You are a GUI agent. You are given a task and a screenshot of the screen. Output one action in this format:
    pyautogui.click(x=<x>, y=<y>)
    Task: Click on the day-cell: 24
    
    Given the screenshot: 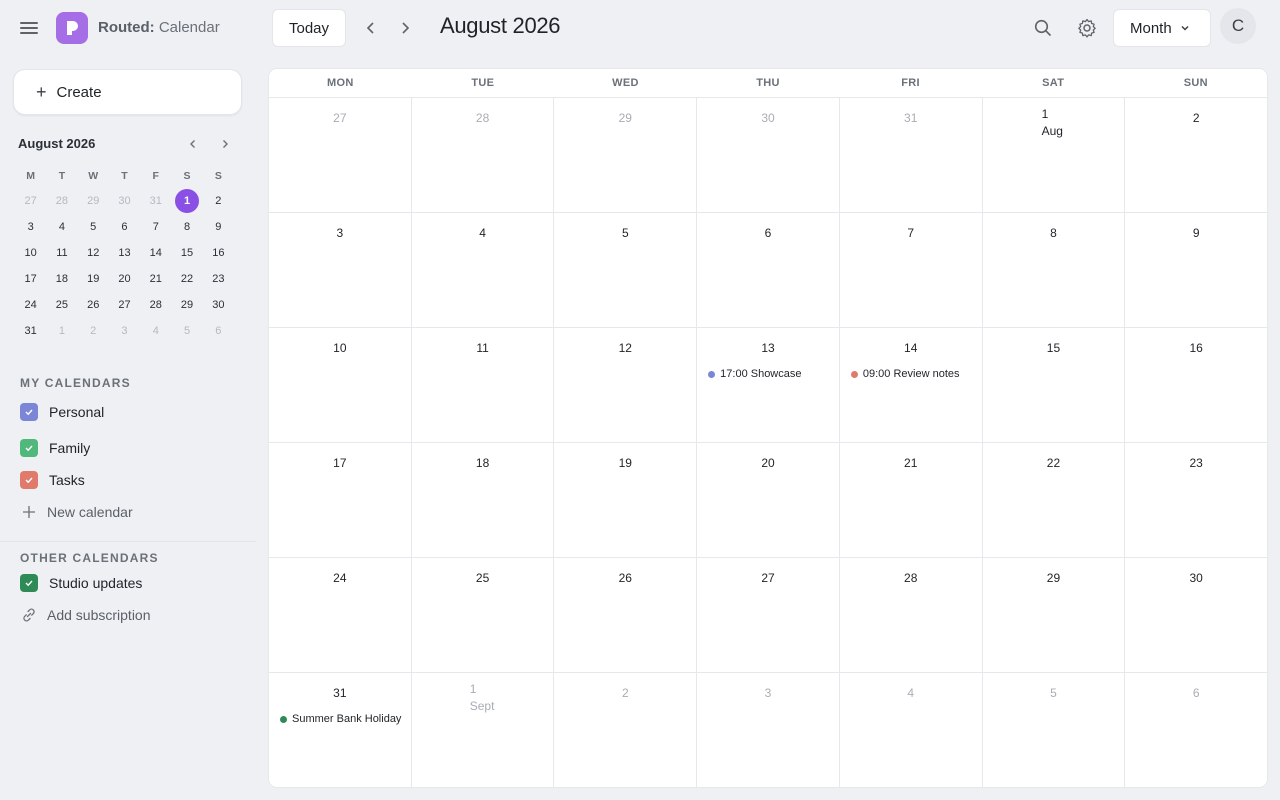 What is the action you would take?
    pyautogui.click(x=340, y=615)
    